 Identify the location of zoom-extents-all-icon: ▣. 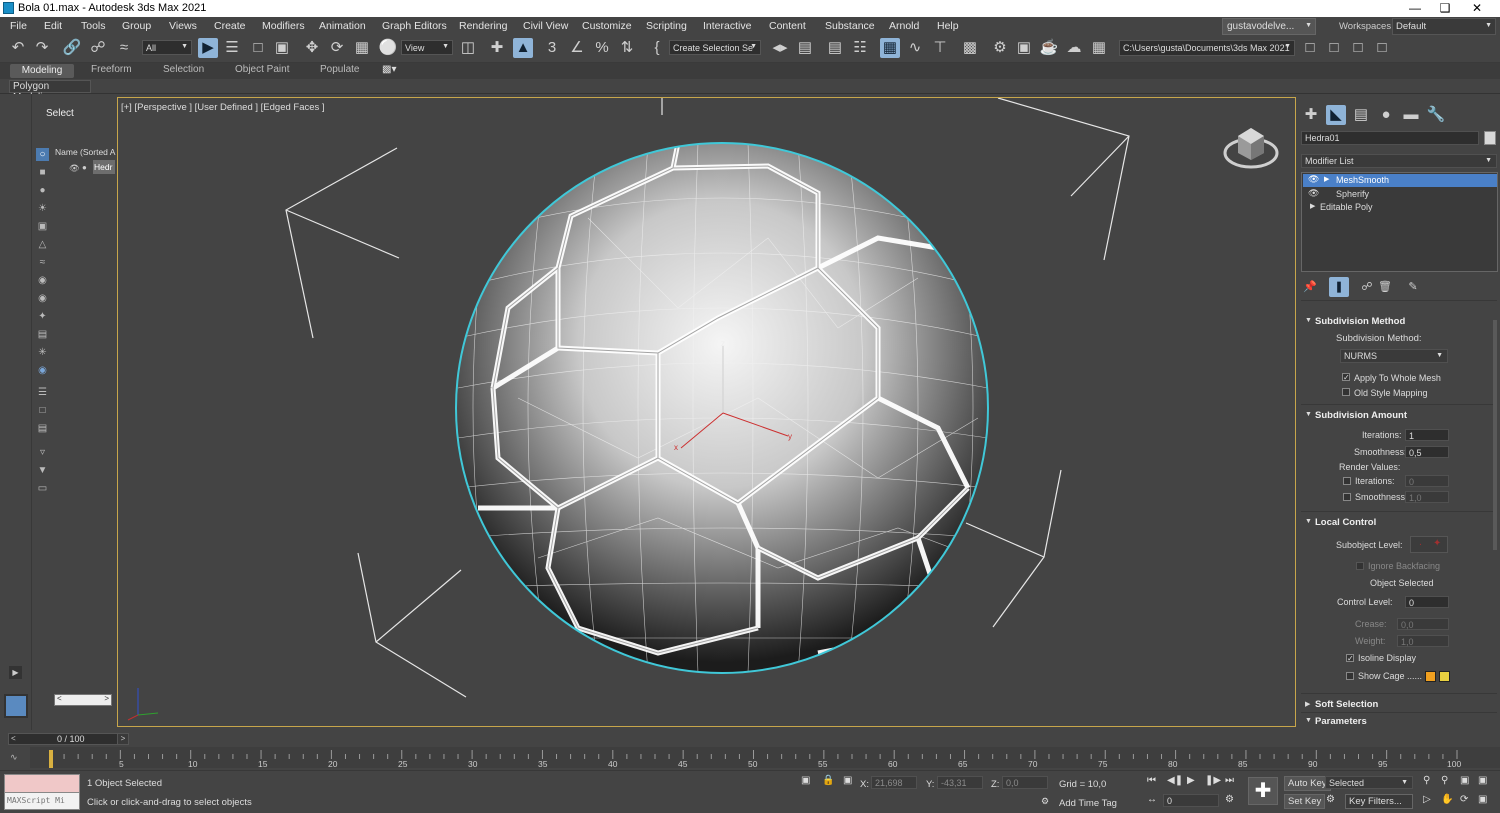
(1482, 780).